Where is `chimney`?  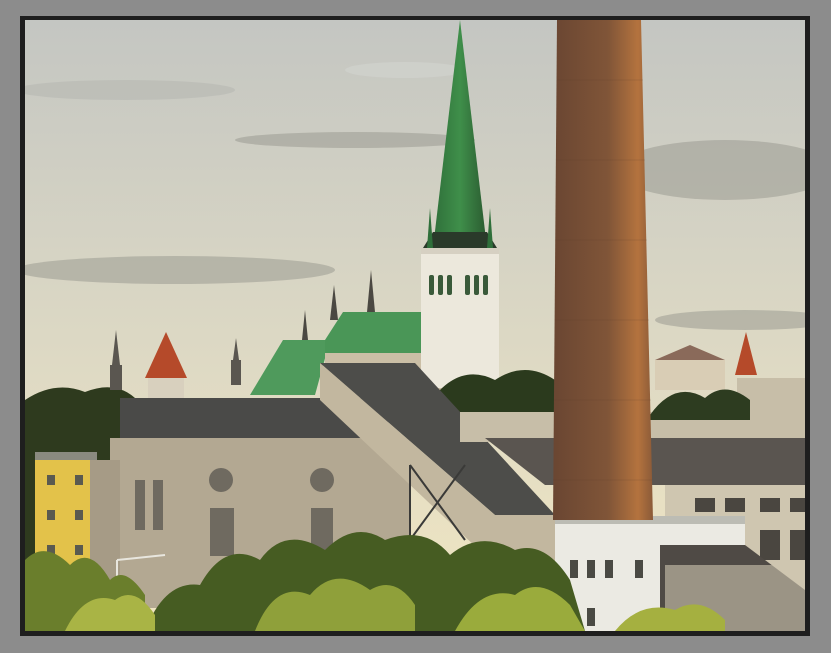 chimney is located at coordinates (603, 270).